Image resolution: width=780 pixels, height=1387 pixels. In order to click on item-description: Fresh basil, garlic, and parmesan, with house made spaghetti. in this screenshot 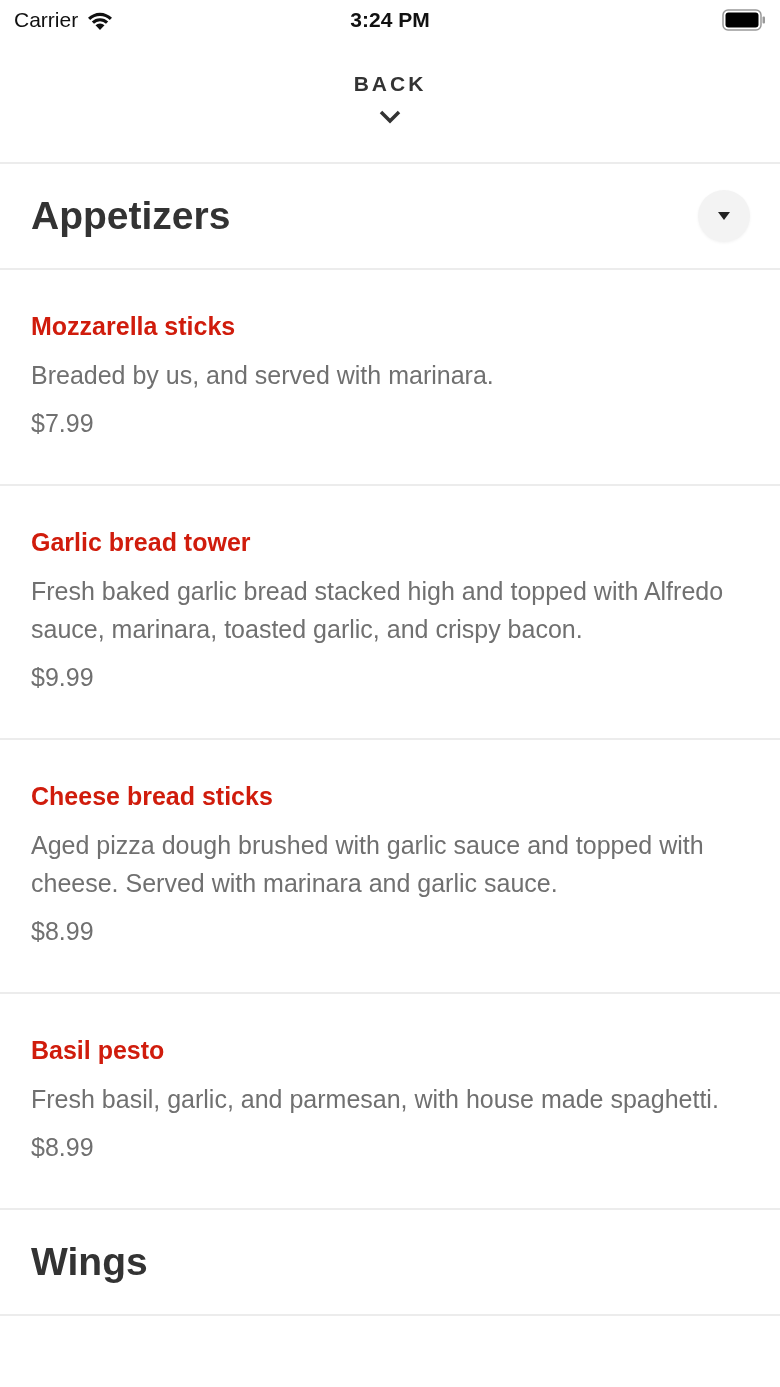, I will do `click(375, 1099)`.